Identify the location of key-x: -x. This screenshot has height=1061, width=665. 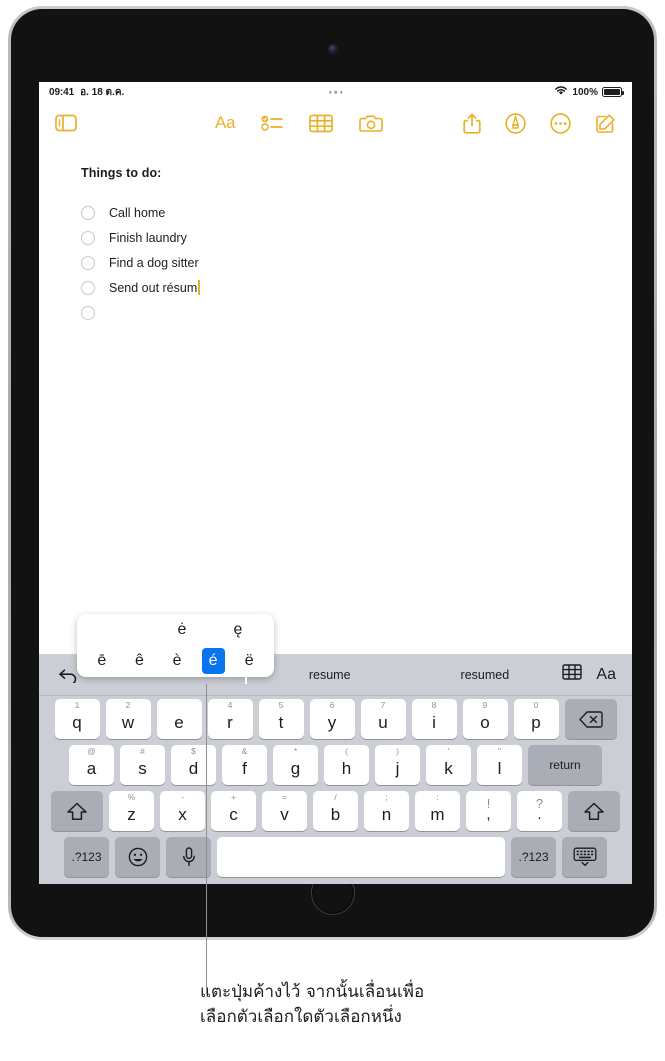
(182, 811).